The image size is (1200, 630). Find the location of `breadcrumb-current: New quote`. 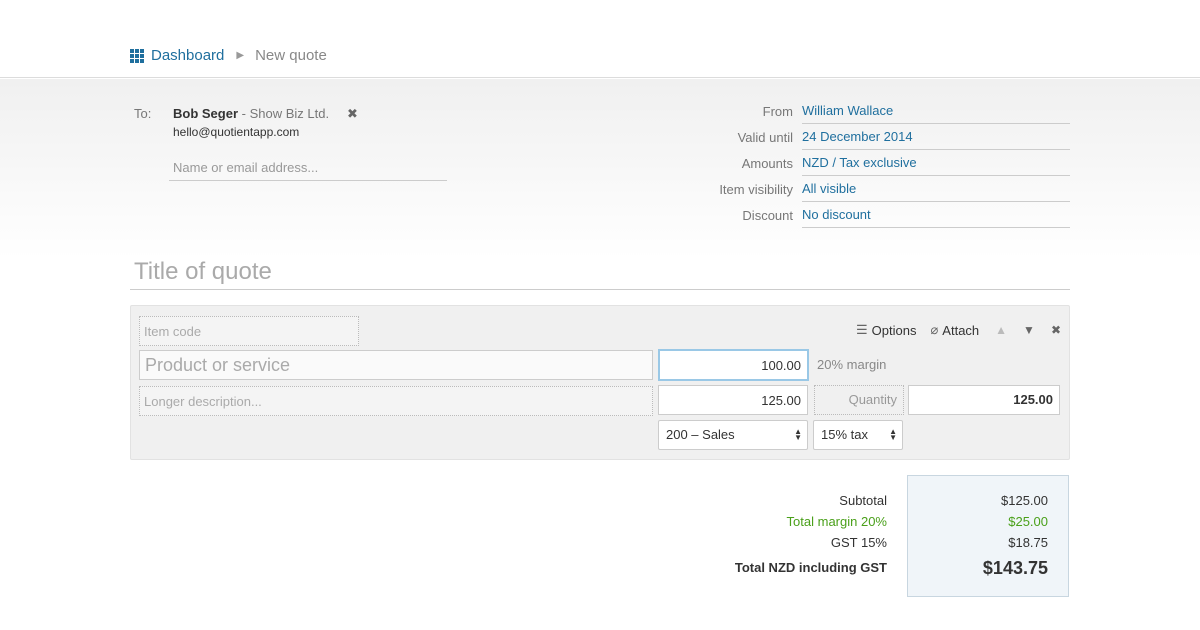

breadcrumb-current: New quote is located at coordinates (291, 55).